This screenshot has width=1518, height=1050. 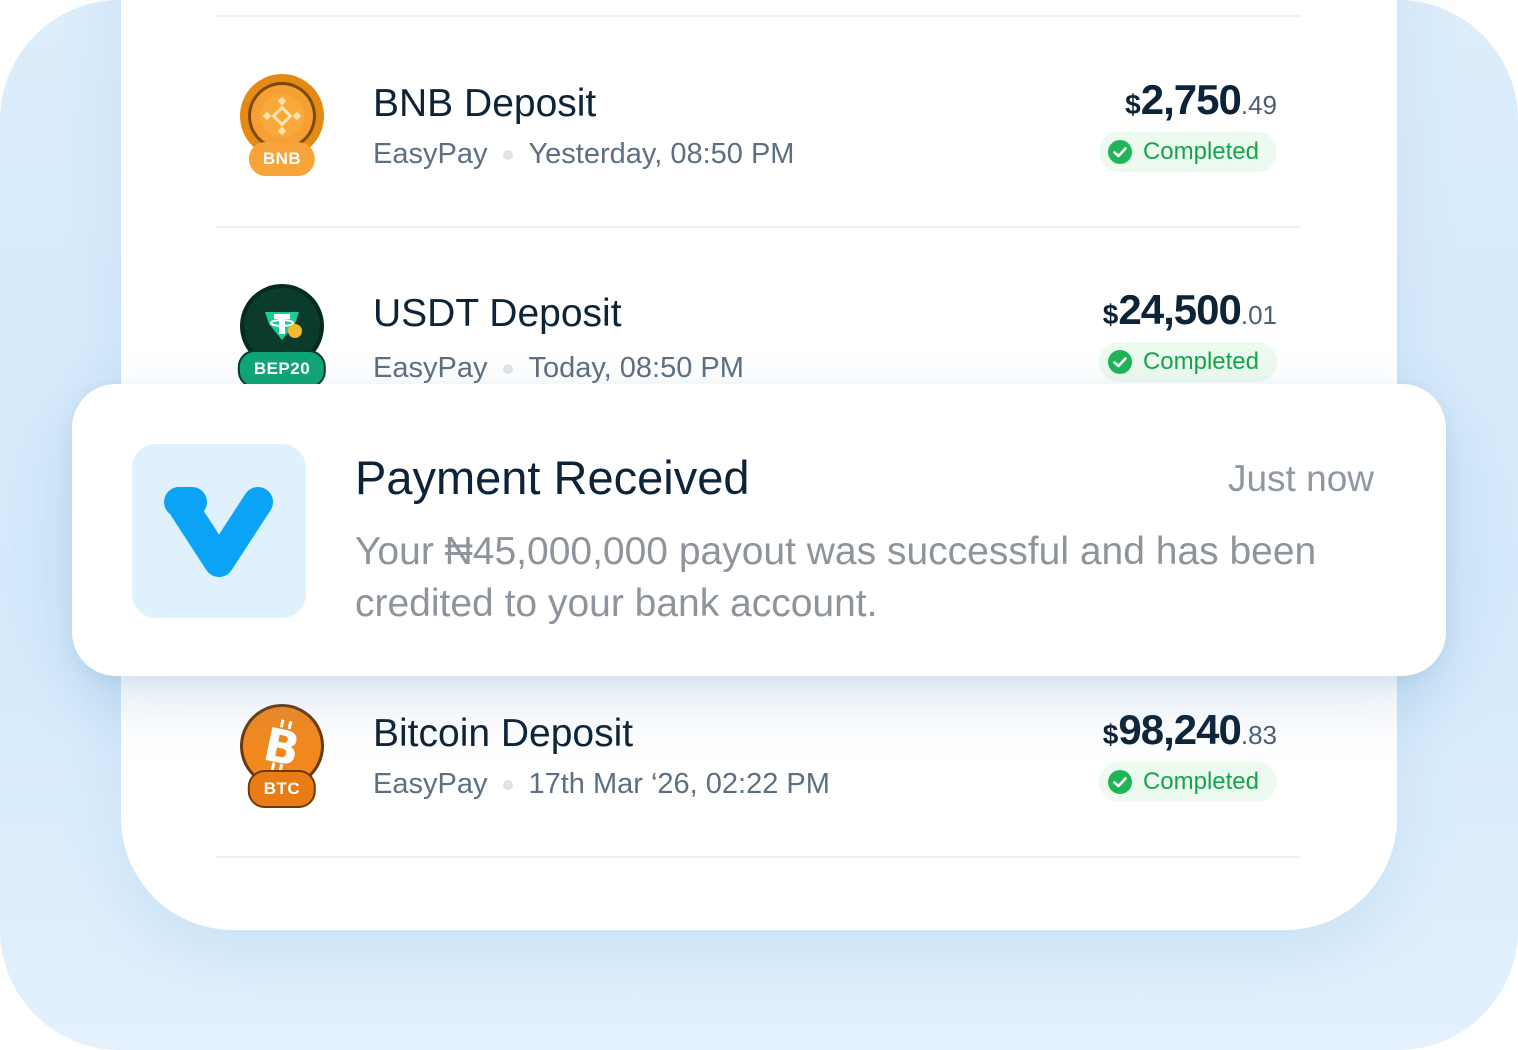 What do you see at coordinates (679, 784) in the screenshot?
I see `transaction-time: 17th Mar ‘26, 02:22 PM` at bounding box center [679, 784].